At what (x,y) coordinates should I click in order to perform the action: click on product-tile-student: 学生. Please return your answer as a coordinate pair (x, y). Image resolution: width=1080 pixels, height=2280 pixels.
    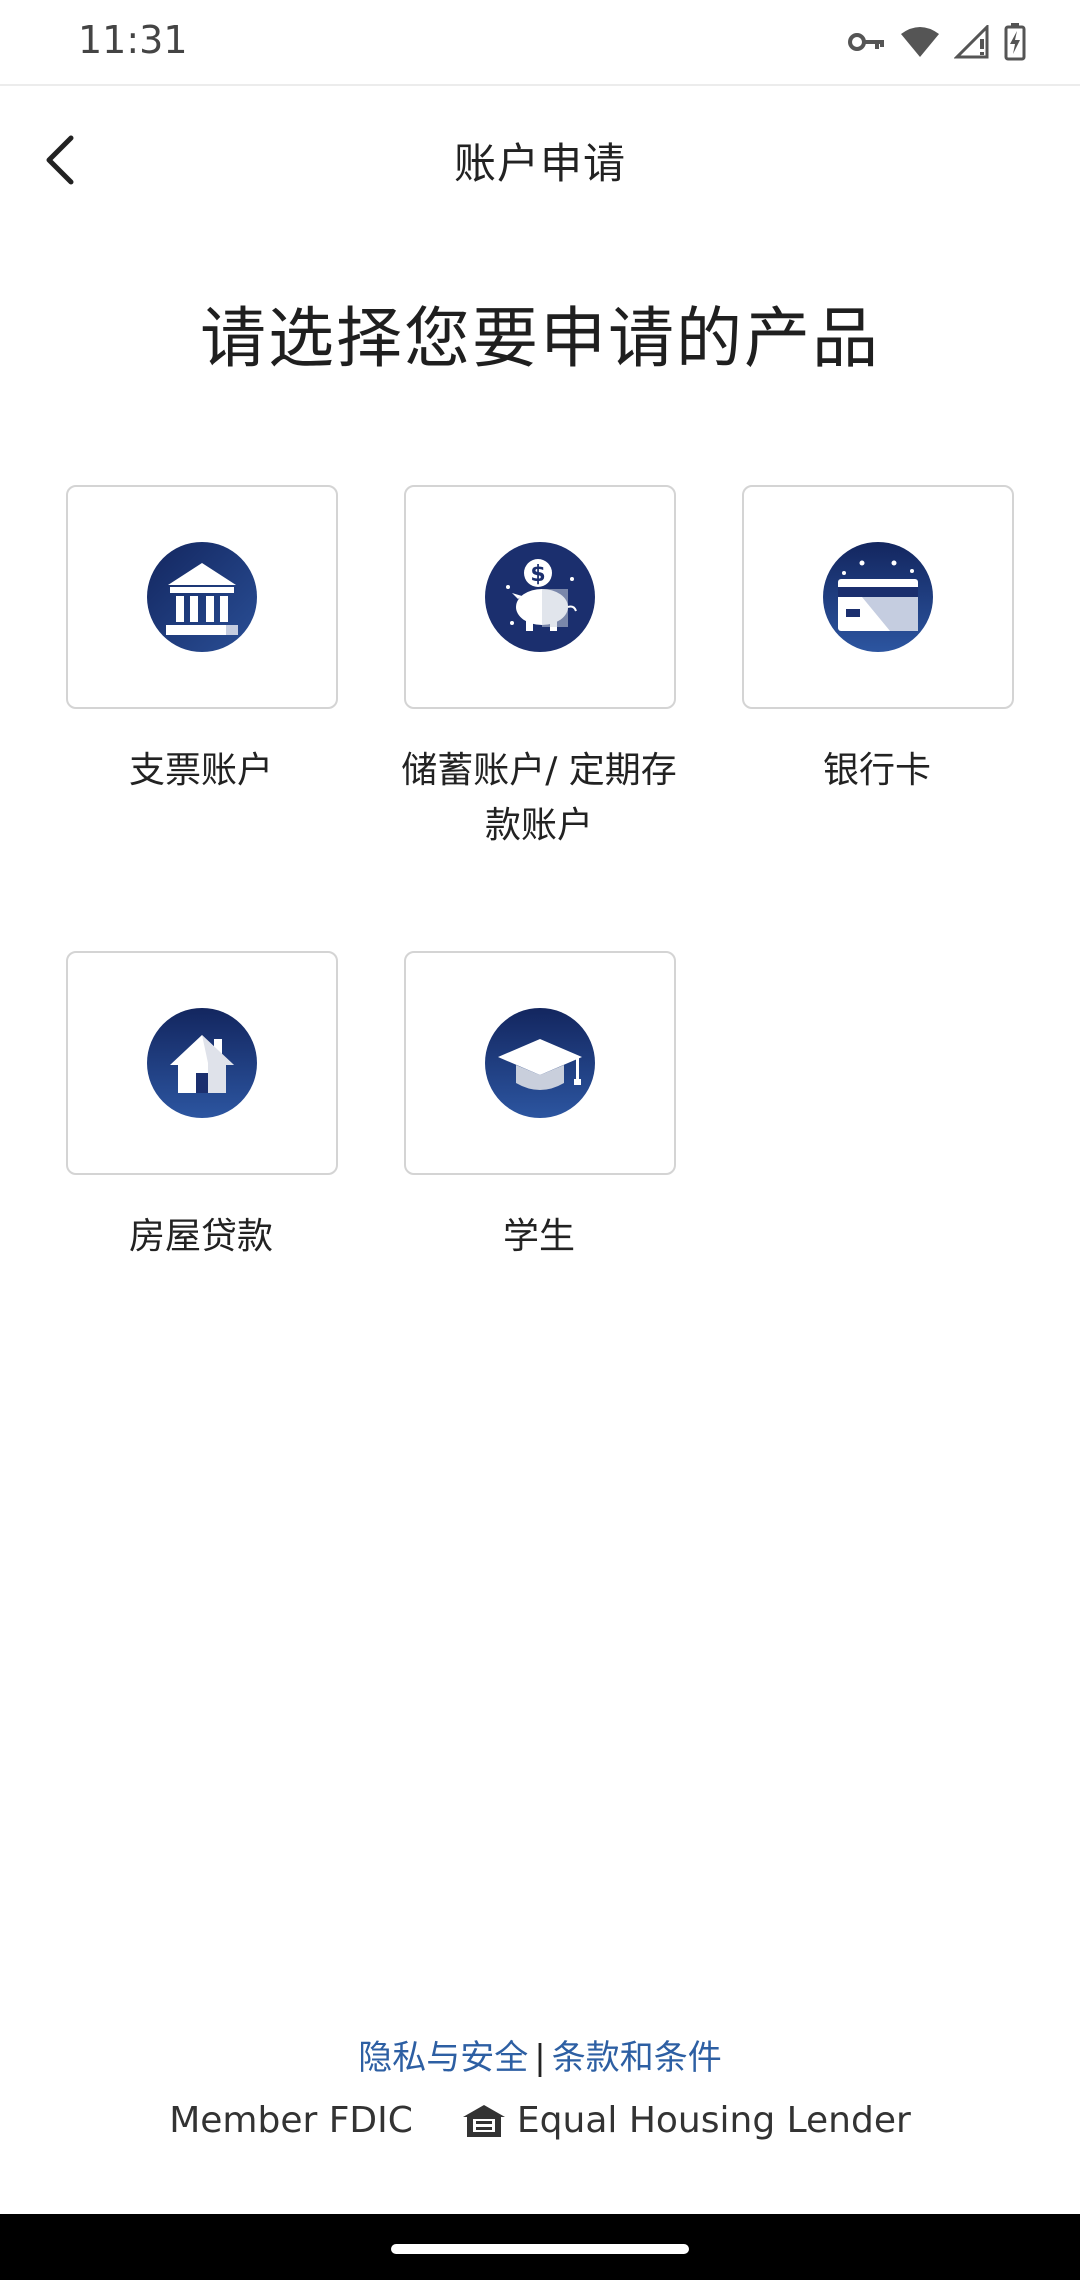
    Looking at the image, I should click on (540, 1107).